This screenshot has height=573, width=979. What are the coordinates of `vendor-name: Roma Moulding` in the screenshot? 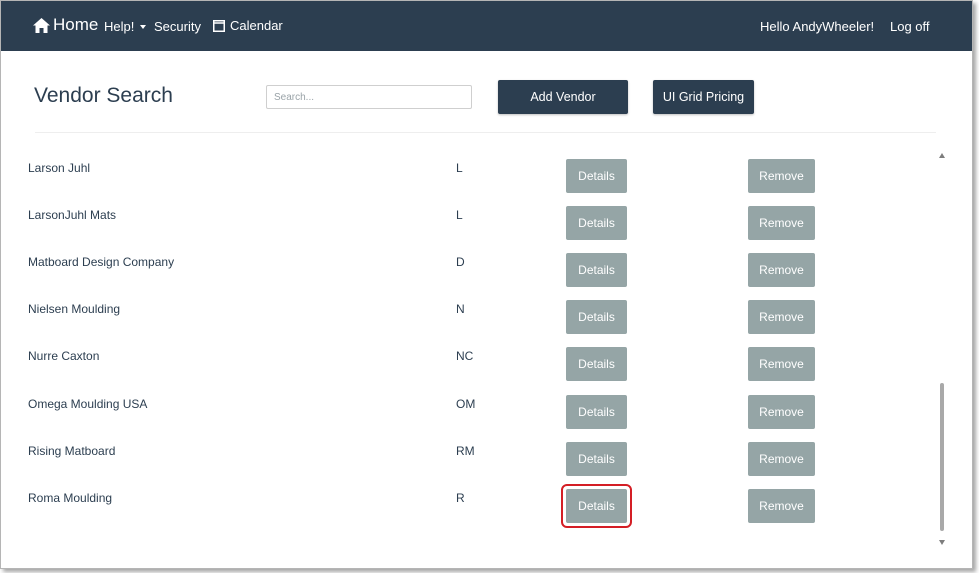 It's located at (70, 498).